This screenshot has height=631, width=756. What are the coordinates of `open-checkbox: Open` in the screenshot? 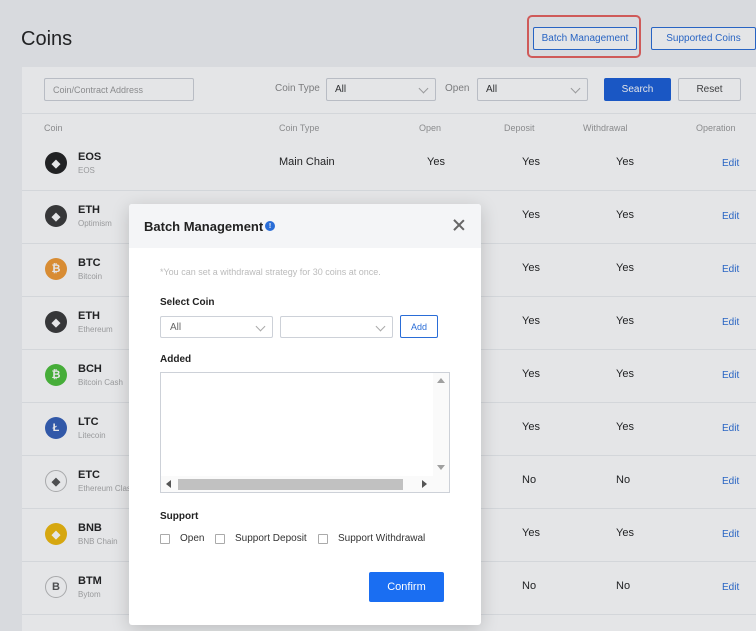 It's located at (182, 538).